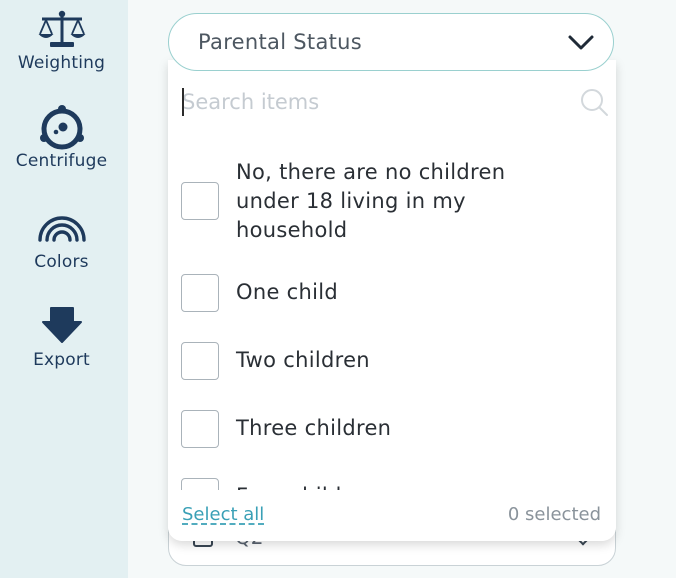  I want to click on chevron-down-icon, so click(581, 44).